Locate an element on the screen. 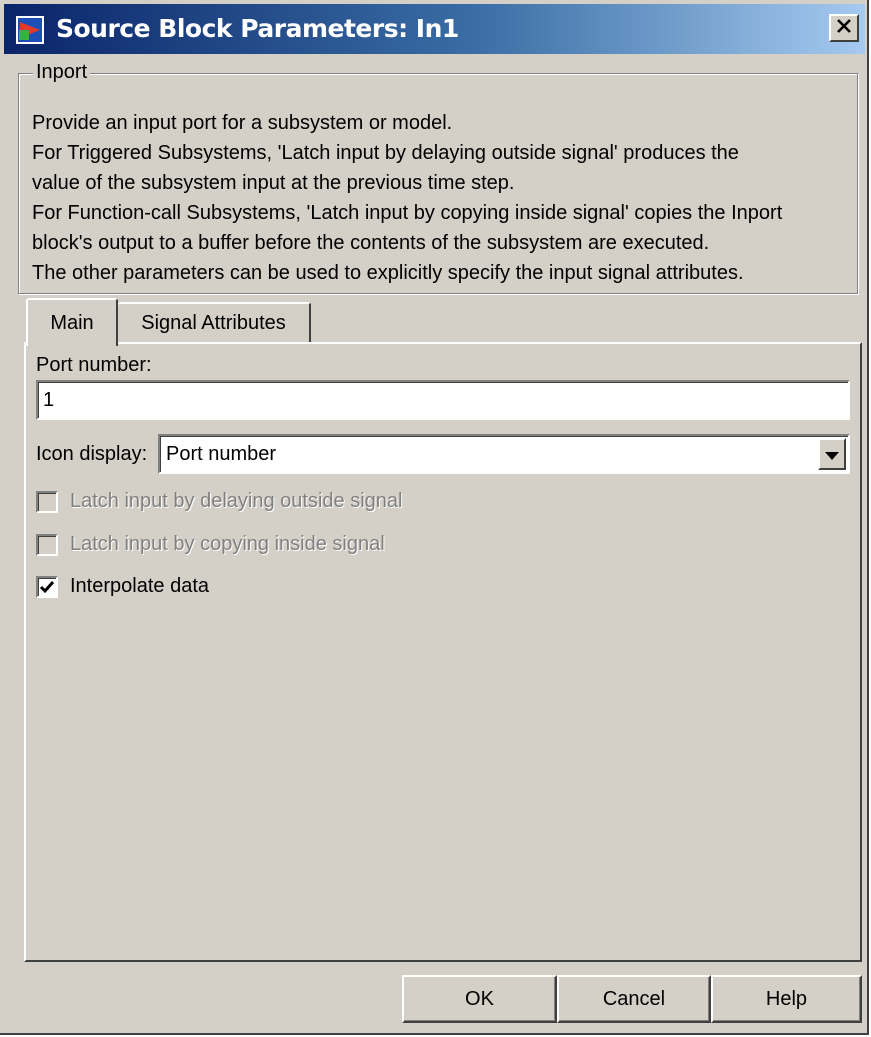 Image resolution: width=871 pixels, height=1037 pixels. help-button: Help is located at coordinates (786, 999).